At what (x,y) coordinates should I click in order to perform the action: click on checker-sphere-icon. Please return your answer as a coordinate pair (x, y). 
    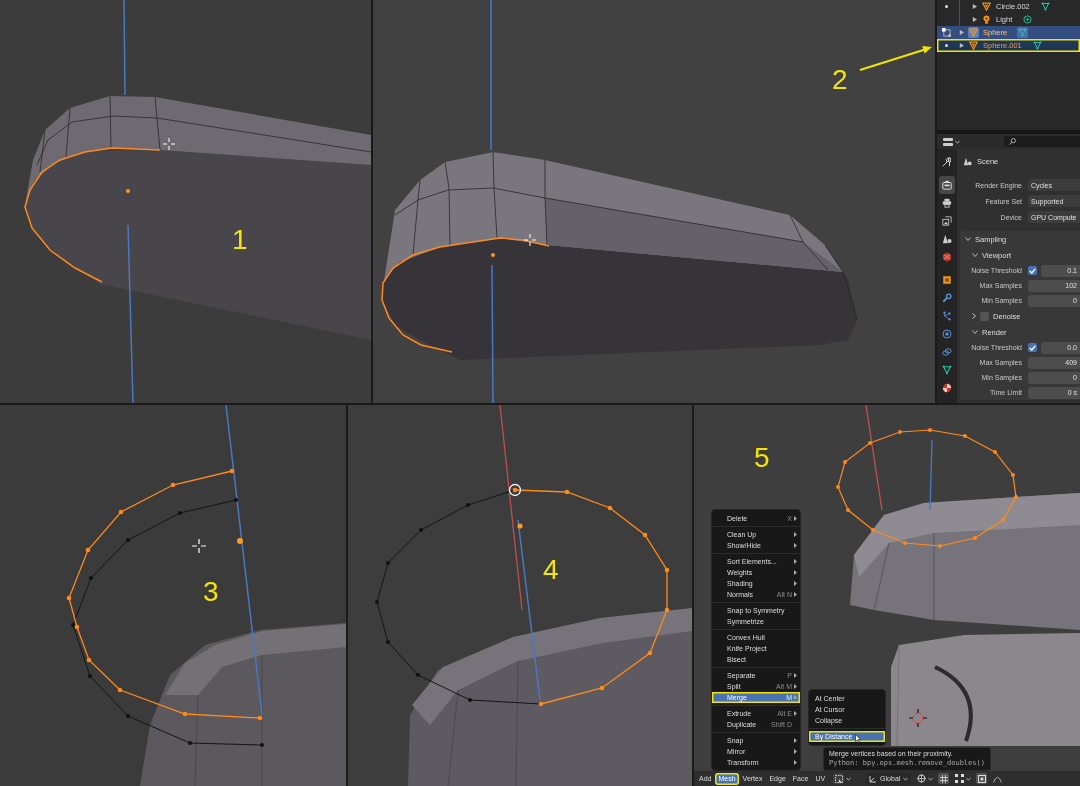
    Looking at the image, I should click on (947, 388).